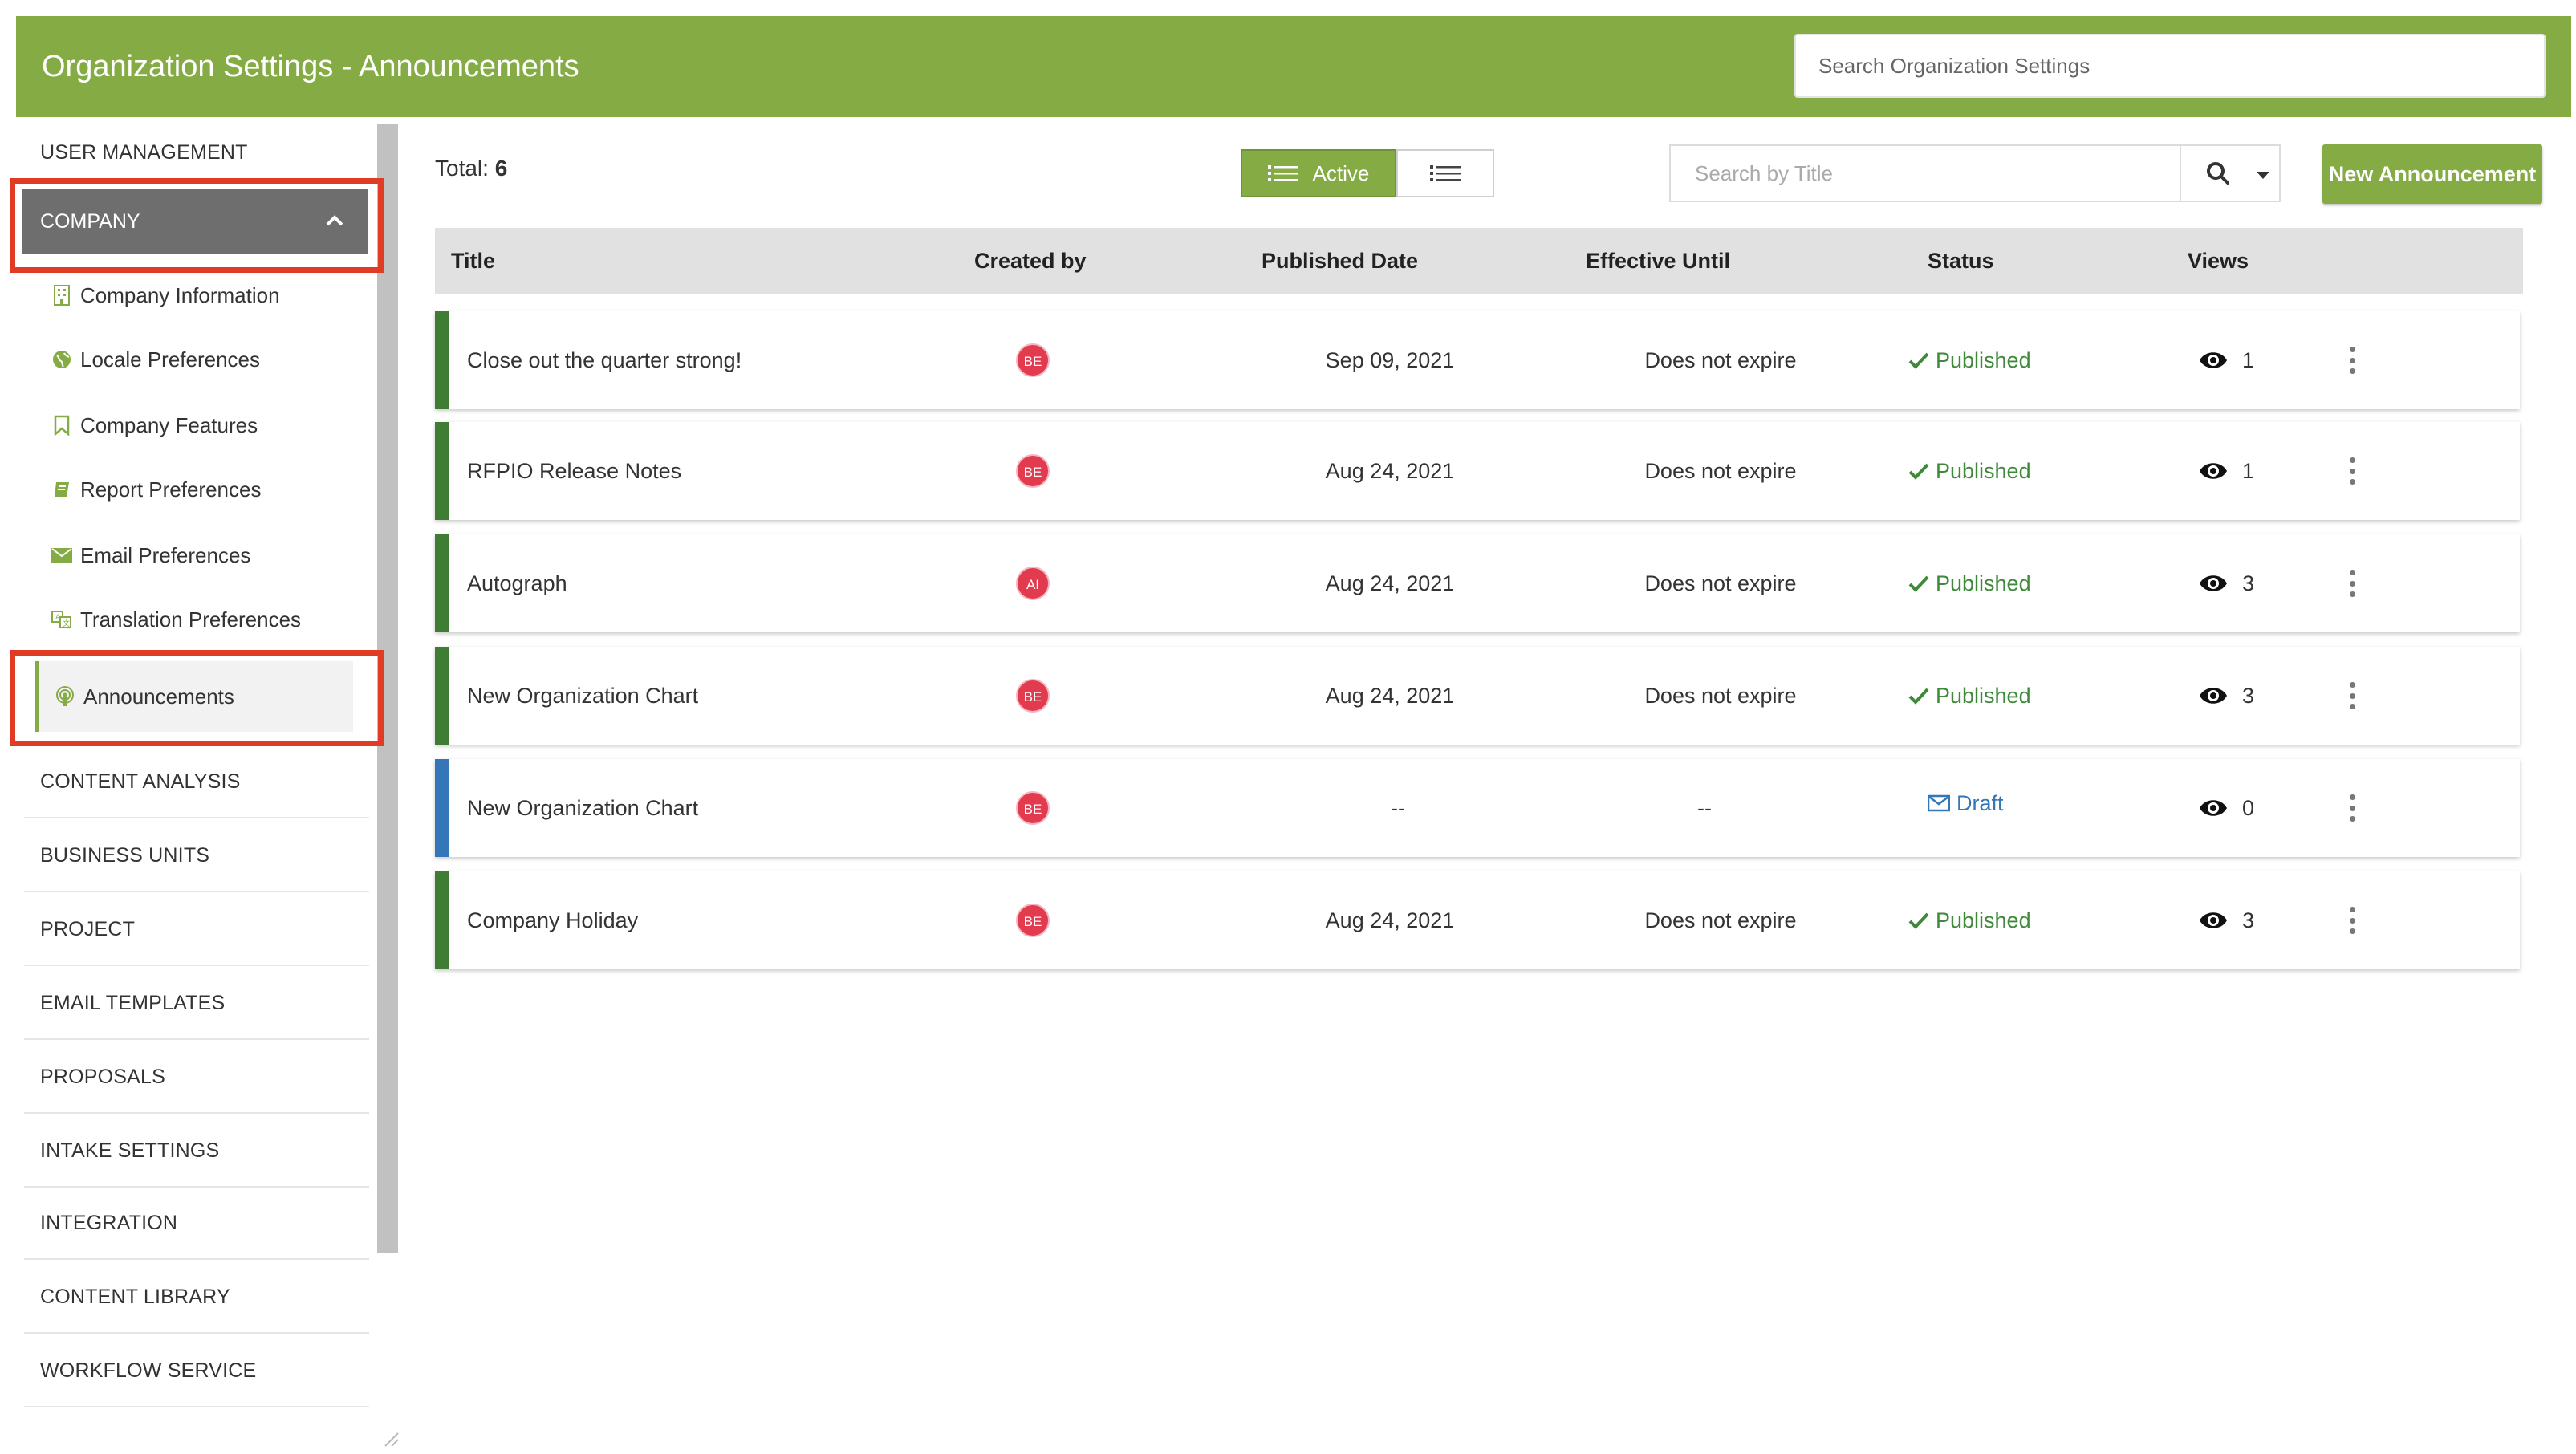 The width and height of the screenshot is (2576, 1454). Describe the element at coordinates (1390, 920) in the screenshot. I see `published-date: Aug 24, 2021` at that location.